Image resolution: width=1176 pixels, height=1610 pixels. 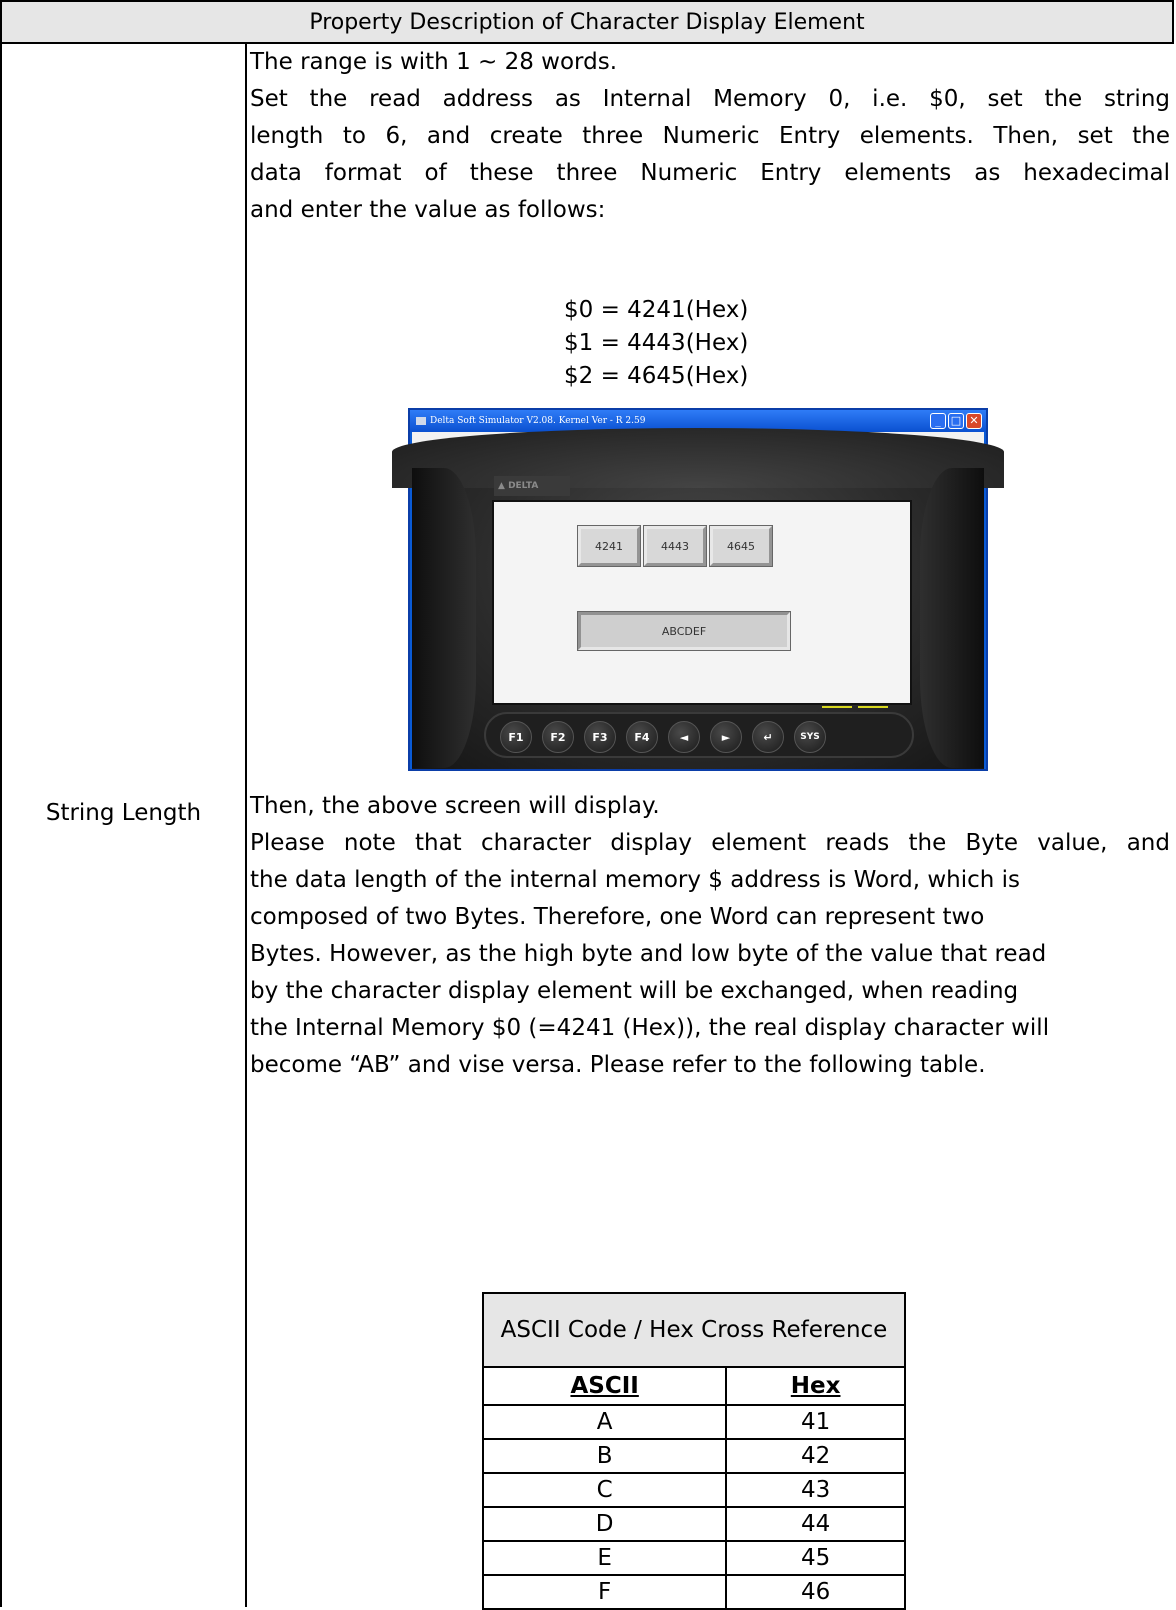 I want to click on ascii-cell: C, so click(x=604, y=1490).